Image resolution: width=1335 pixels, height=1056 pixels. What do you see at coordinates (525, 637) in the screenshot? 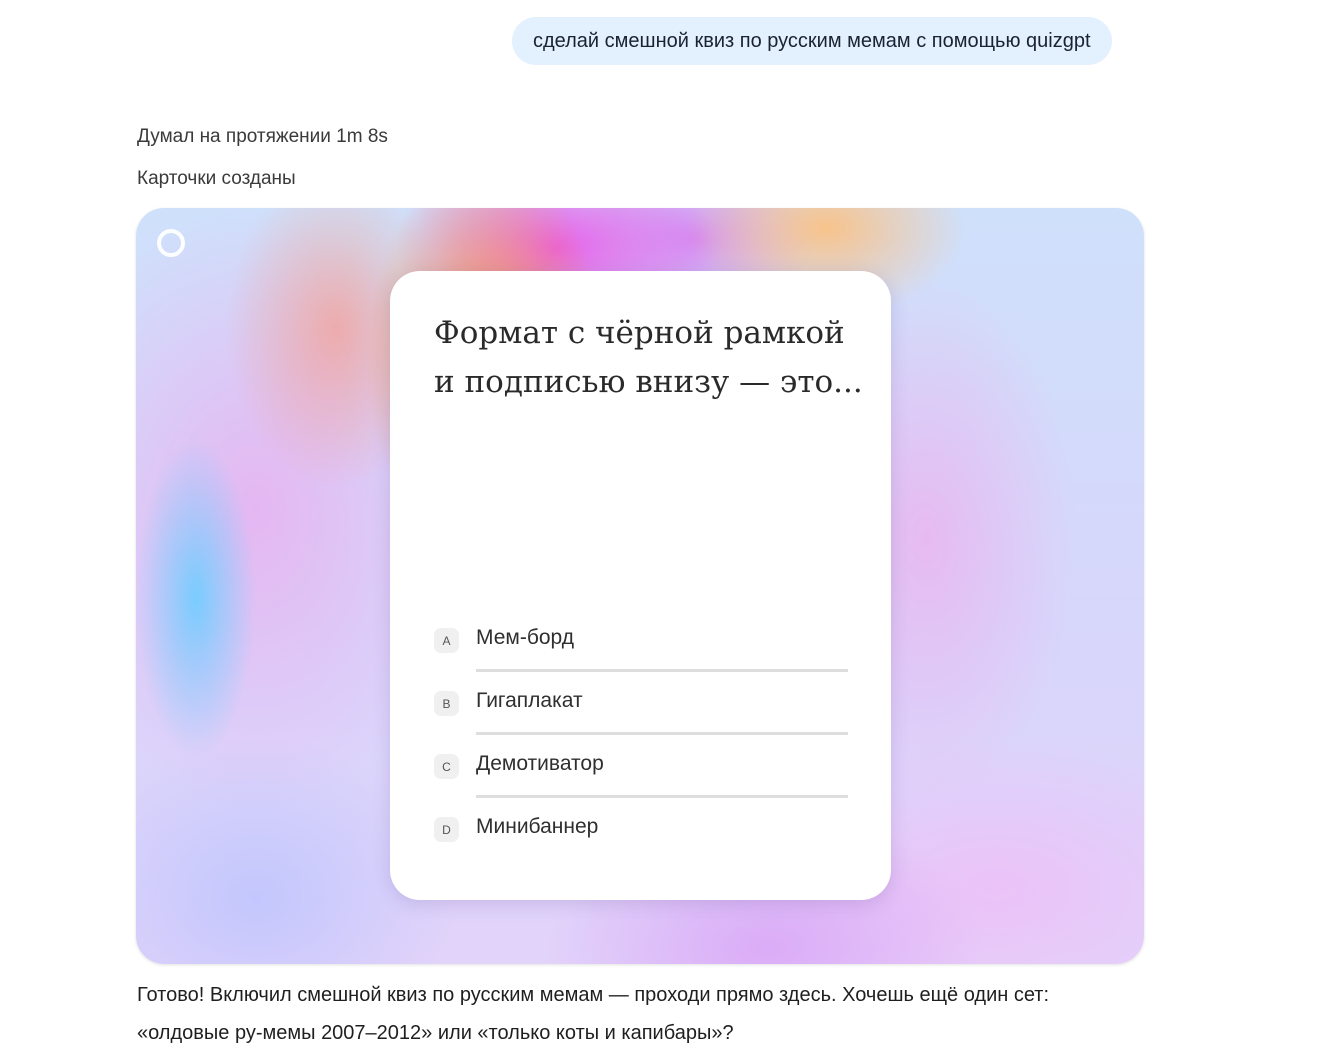
I see `option-label: Мем-борд` at bounding box center [525, 637].